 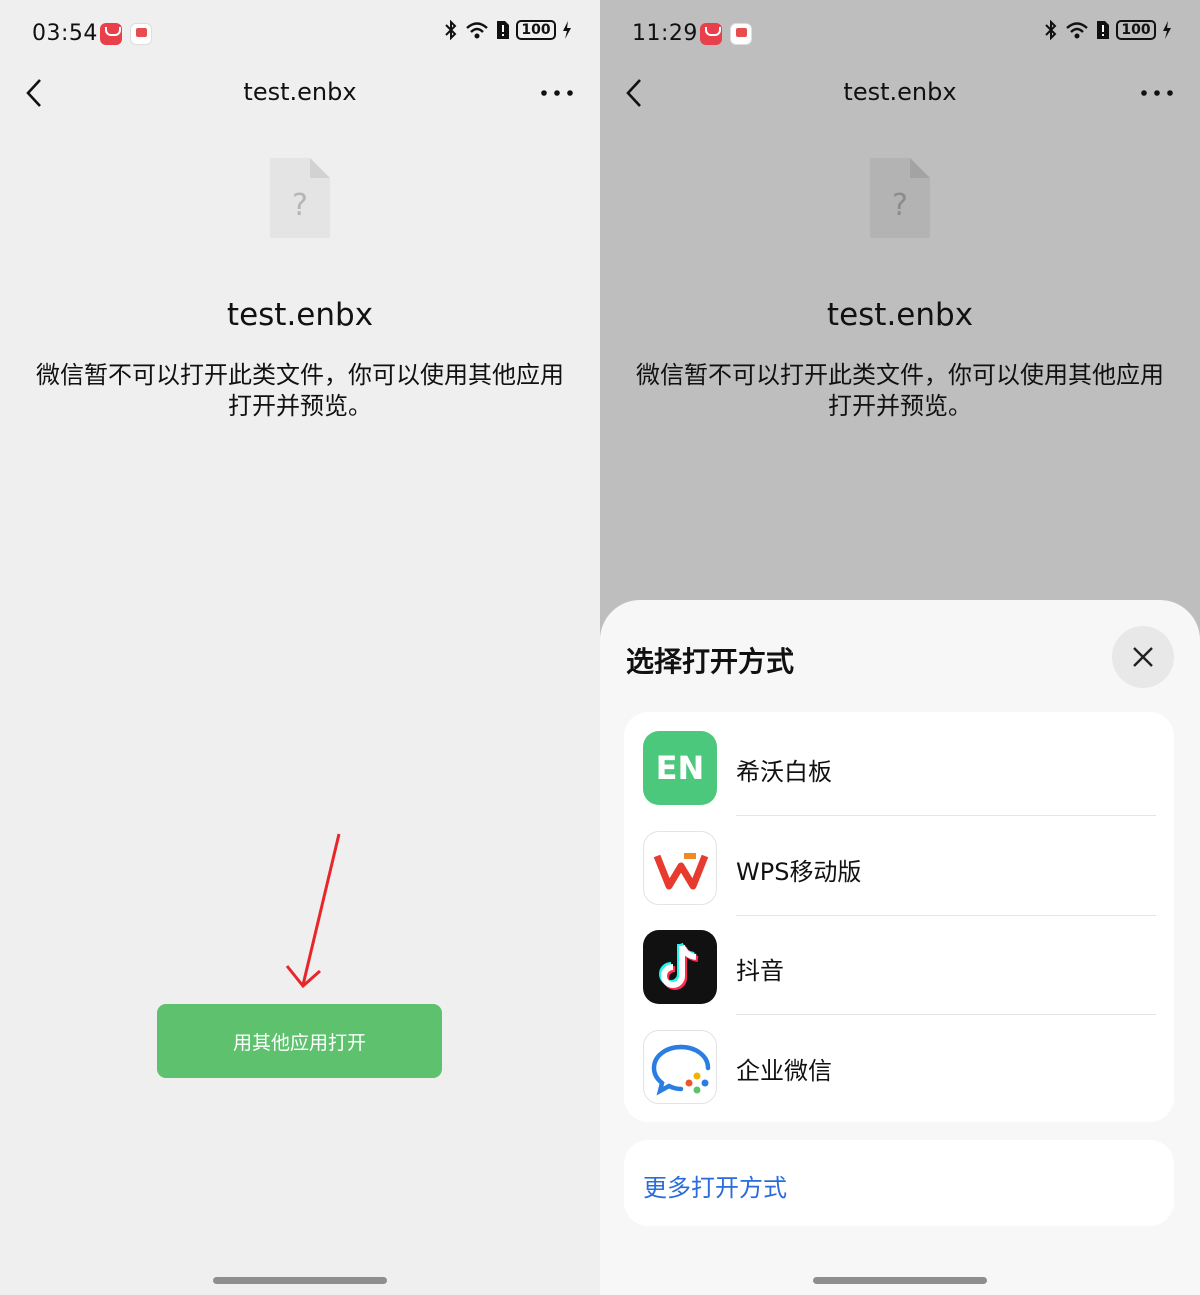 I want to click on app-option-label: 企业微信, so click(x=784, y=1070).